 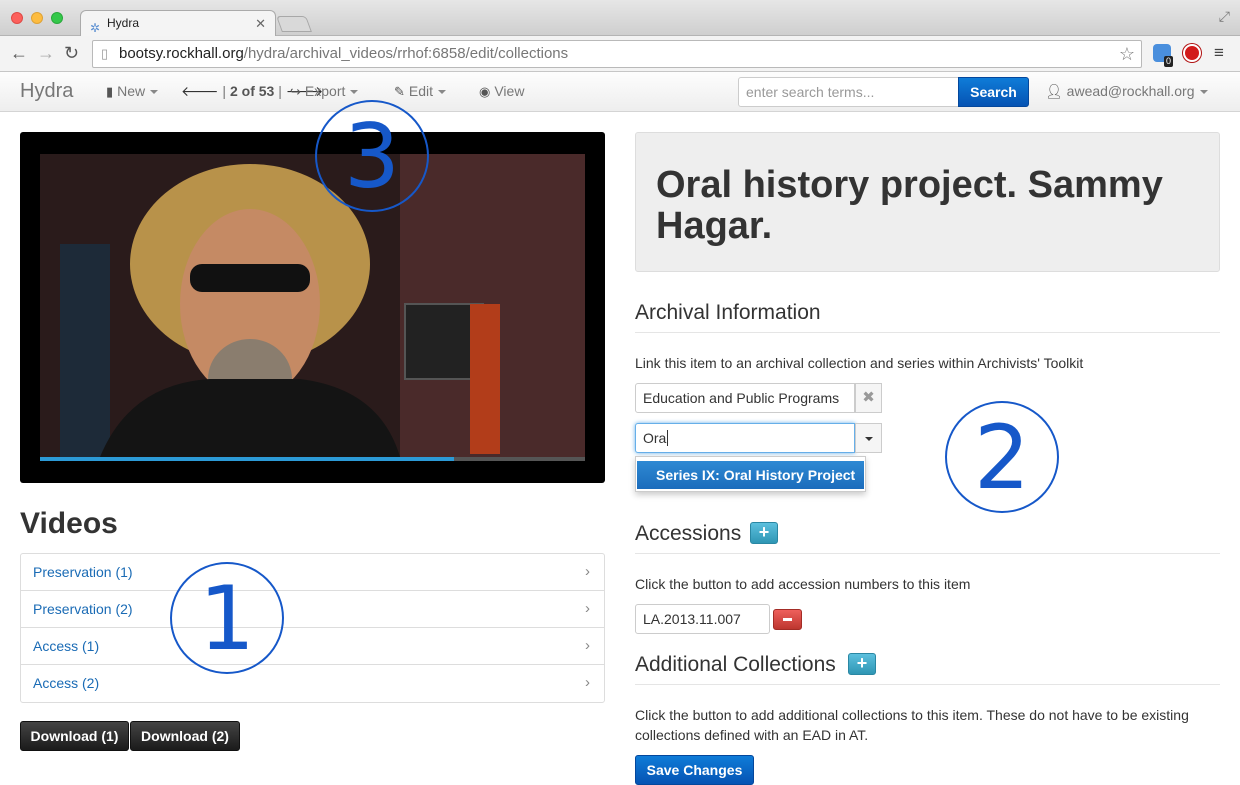 What do you see at coordinates (735, 664) in the screenshot?
I see `additional-collections-heading: Additional Collections` at bounding box center [735, 664].